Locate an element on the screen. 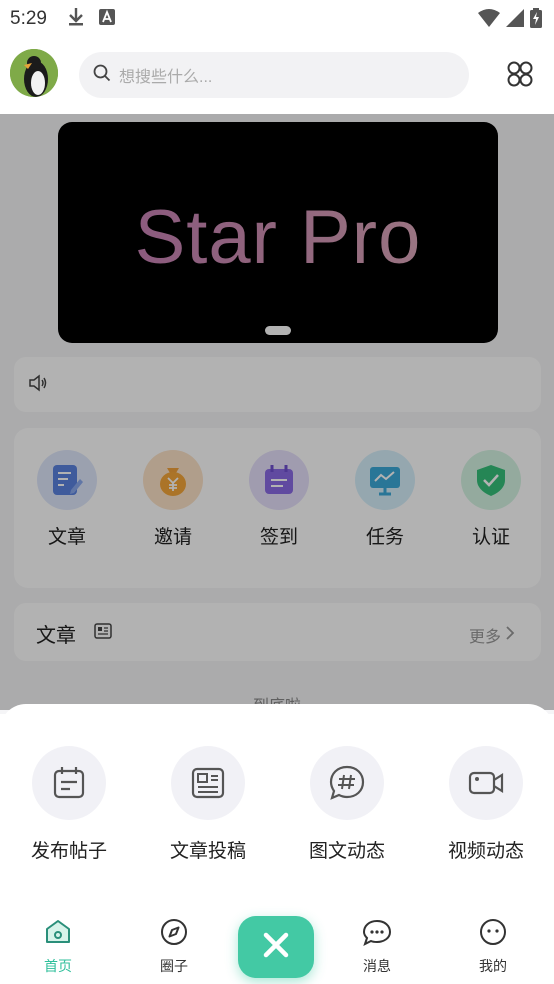  font-a-icon is located at coordinates (106, 19).